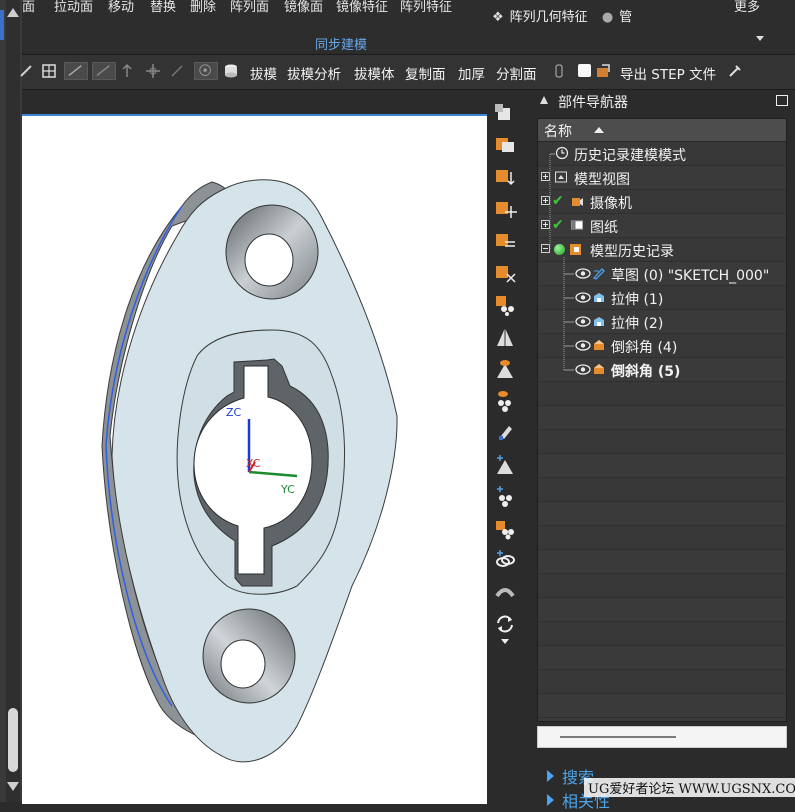  I want to click on pipe-button: 管, so click(625, 17).